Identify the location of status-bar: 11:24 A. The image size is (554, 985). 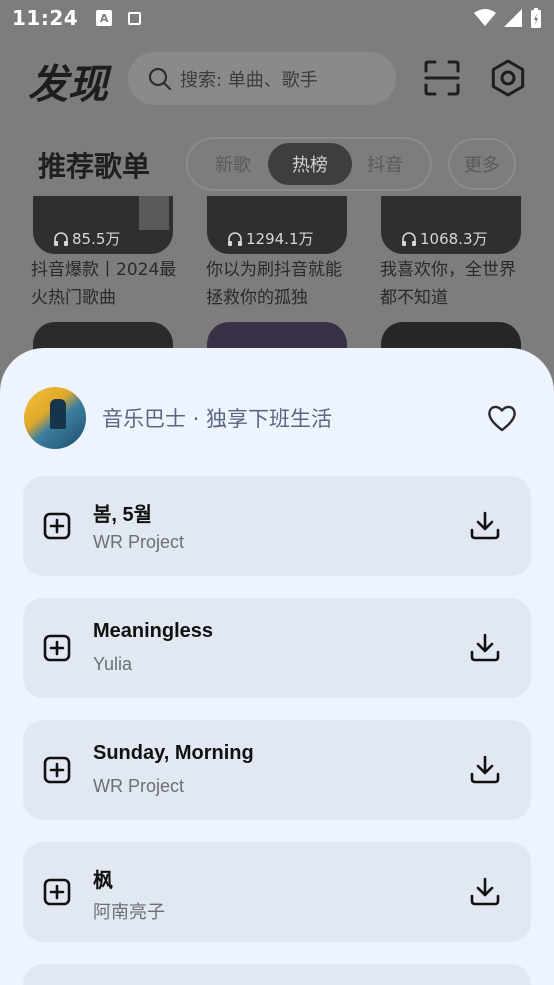
(277, 18).